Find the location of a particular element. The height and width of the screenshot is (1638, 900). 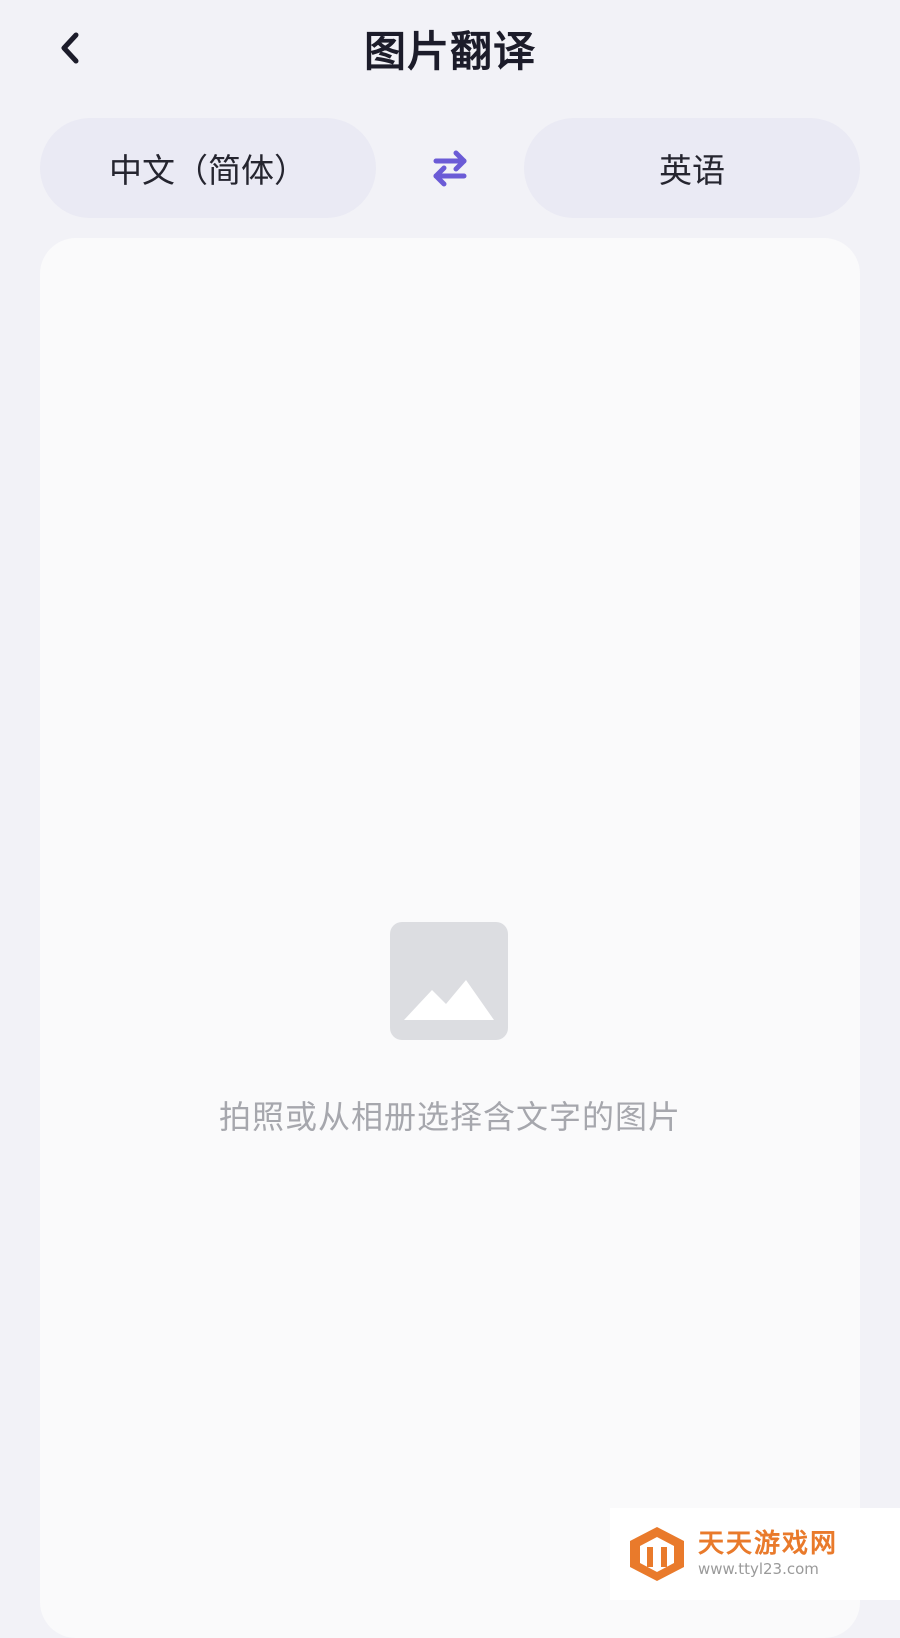

site-watermark: 天天游戏网 www.ttyl23.com is located at coordinates (755, 1554).